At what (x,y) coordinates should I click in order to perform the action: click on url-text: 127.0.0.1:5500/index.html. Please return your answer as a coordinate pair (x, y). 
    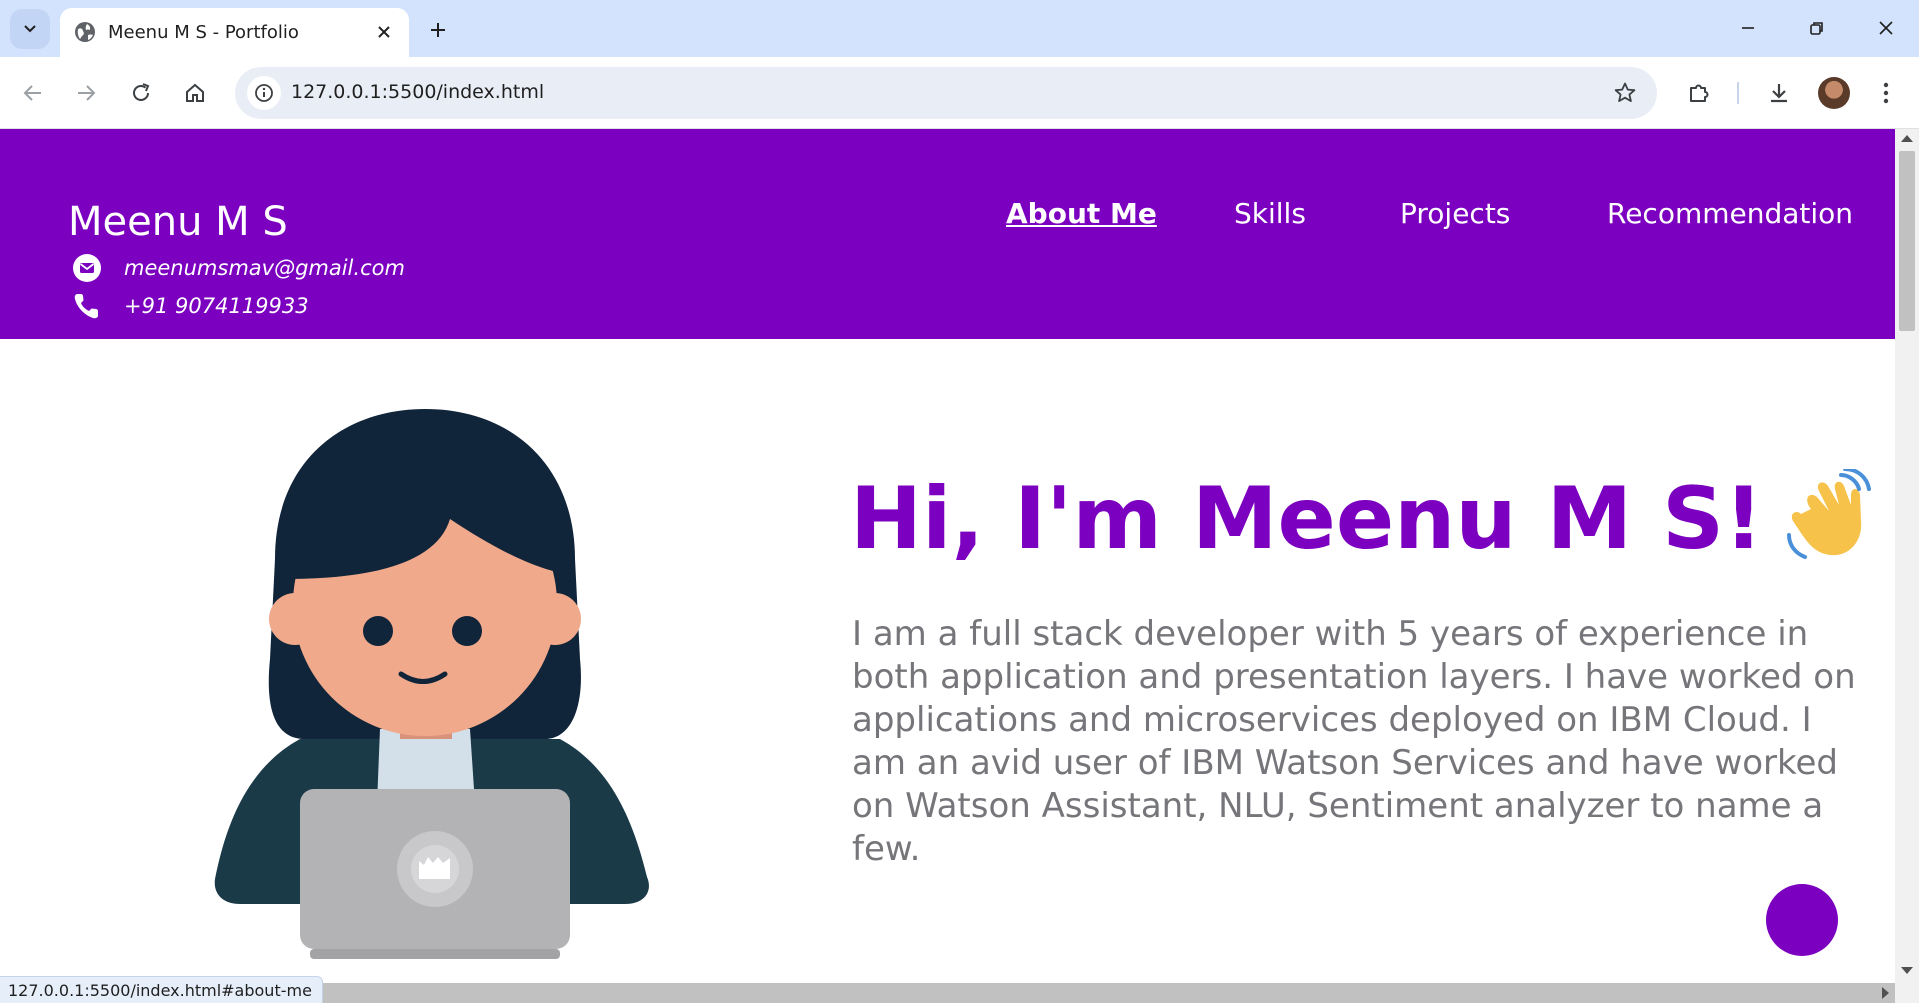
    Looking at the image, I should click on (418, 92).